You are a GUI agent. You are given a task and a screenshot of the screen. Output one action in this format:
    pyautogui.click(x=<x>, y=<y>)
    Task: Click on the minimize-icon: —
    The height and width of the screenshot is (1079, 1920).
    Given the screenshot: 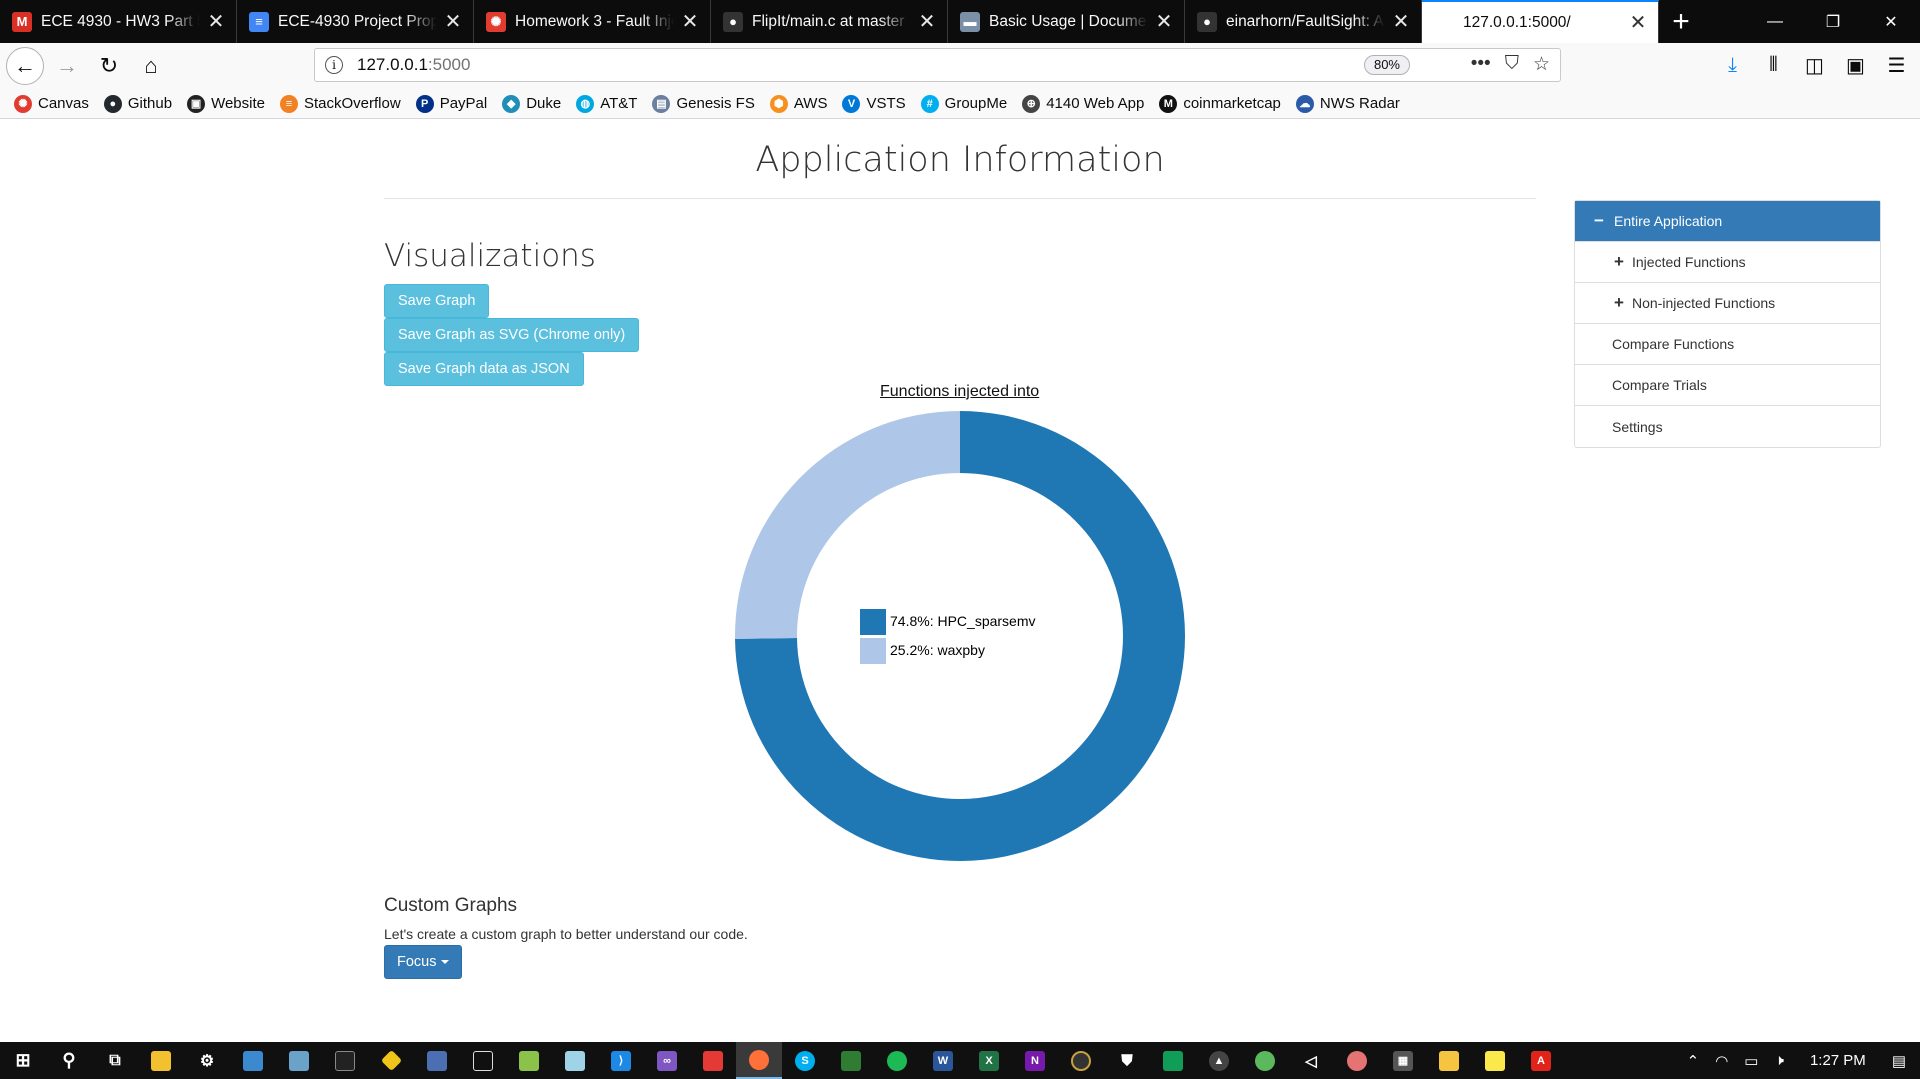 What is the action you would take?
    pyautogui.click(x=1775, y=21)
    